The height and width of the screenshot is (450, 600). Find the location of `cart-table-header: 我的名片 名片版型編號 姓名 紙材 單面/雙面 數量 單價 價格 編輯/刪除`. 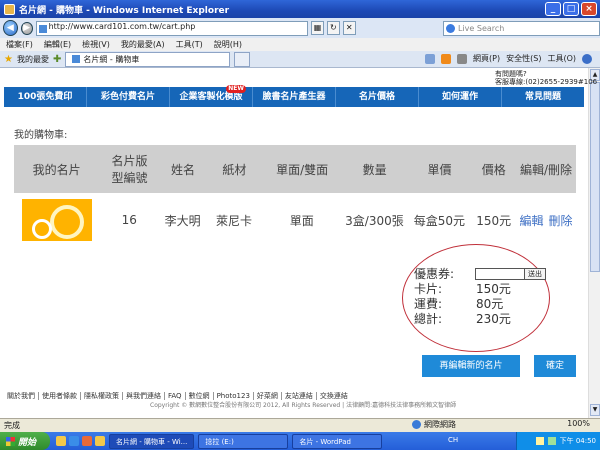

cart-table-header: 我的名片 名片版型編號 姓名 紙材 單面/雙面 數量 單價 價格 編輯/刪除 is located at coordinates (295, 169).